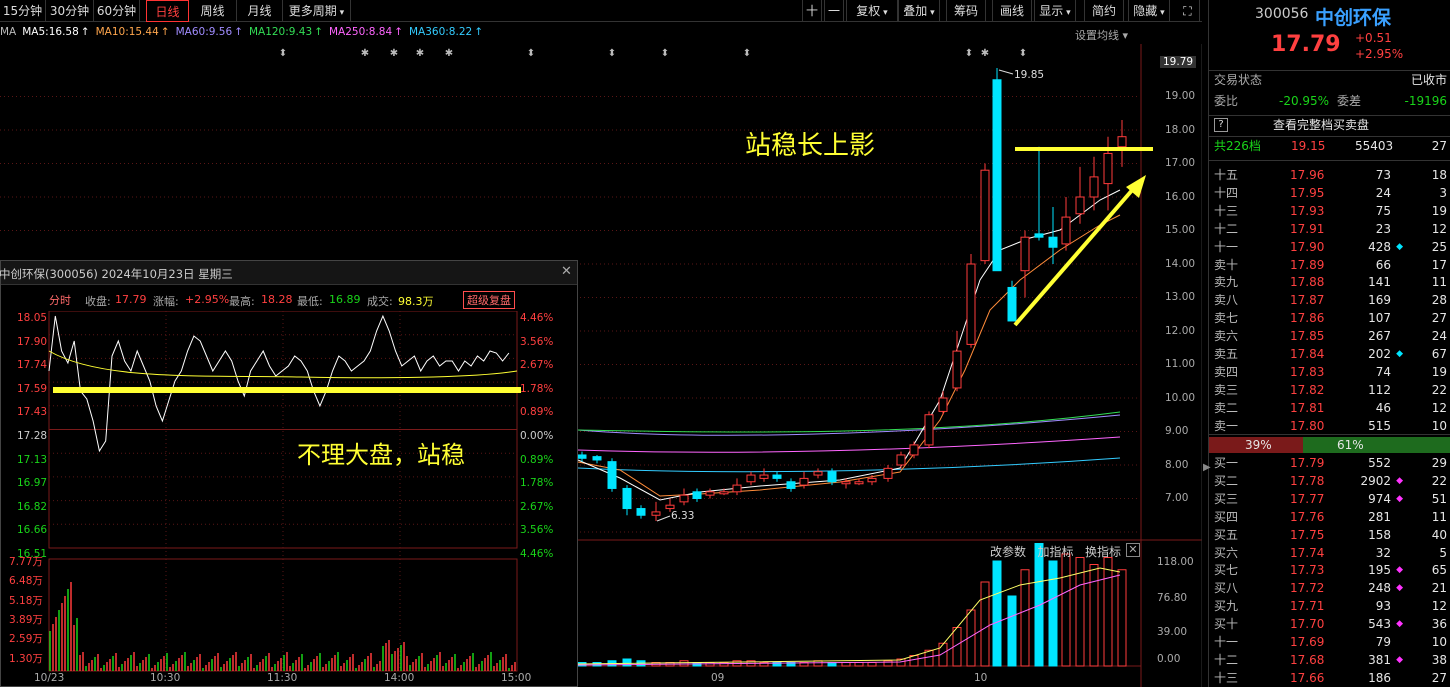 The width and height of the screenshot is (1450, 687). What do you see at coordinates (1329, 642) in the screenshot?
I see `buy_orders-row: 十一 17.69 79 10` at bounding box center [1329, 642].